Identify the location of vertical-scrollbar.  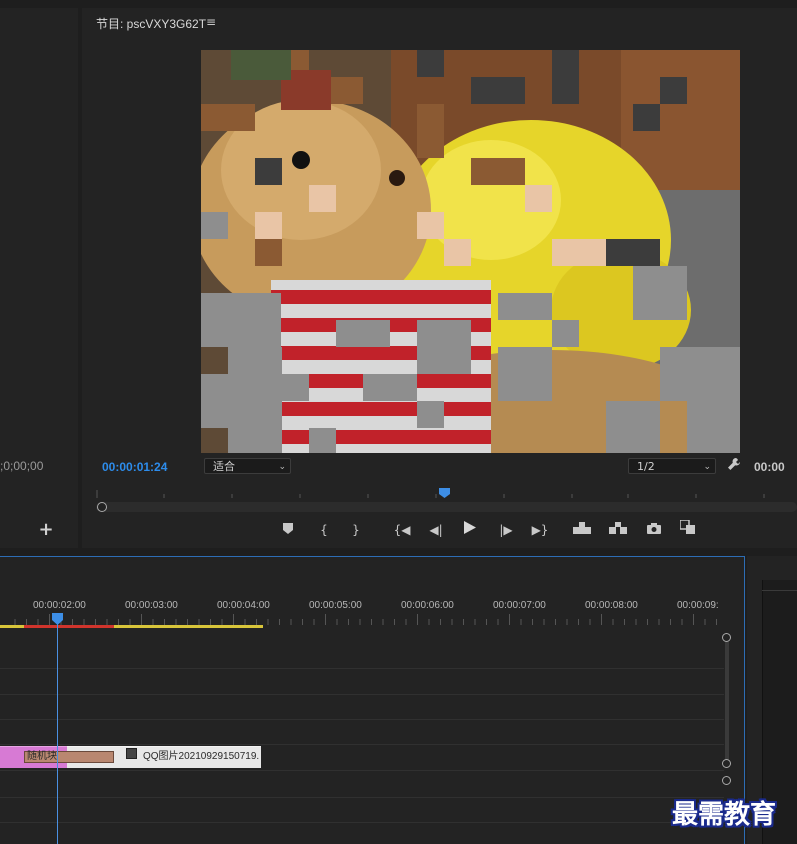
(727, 701).